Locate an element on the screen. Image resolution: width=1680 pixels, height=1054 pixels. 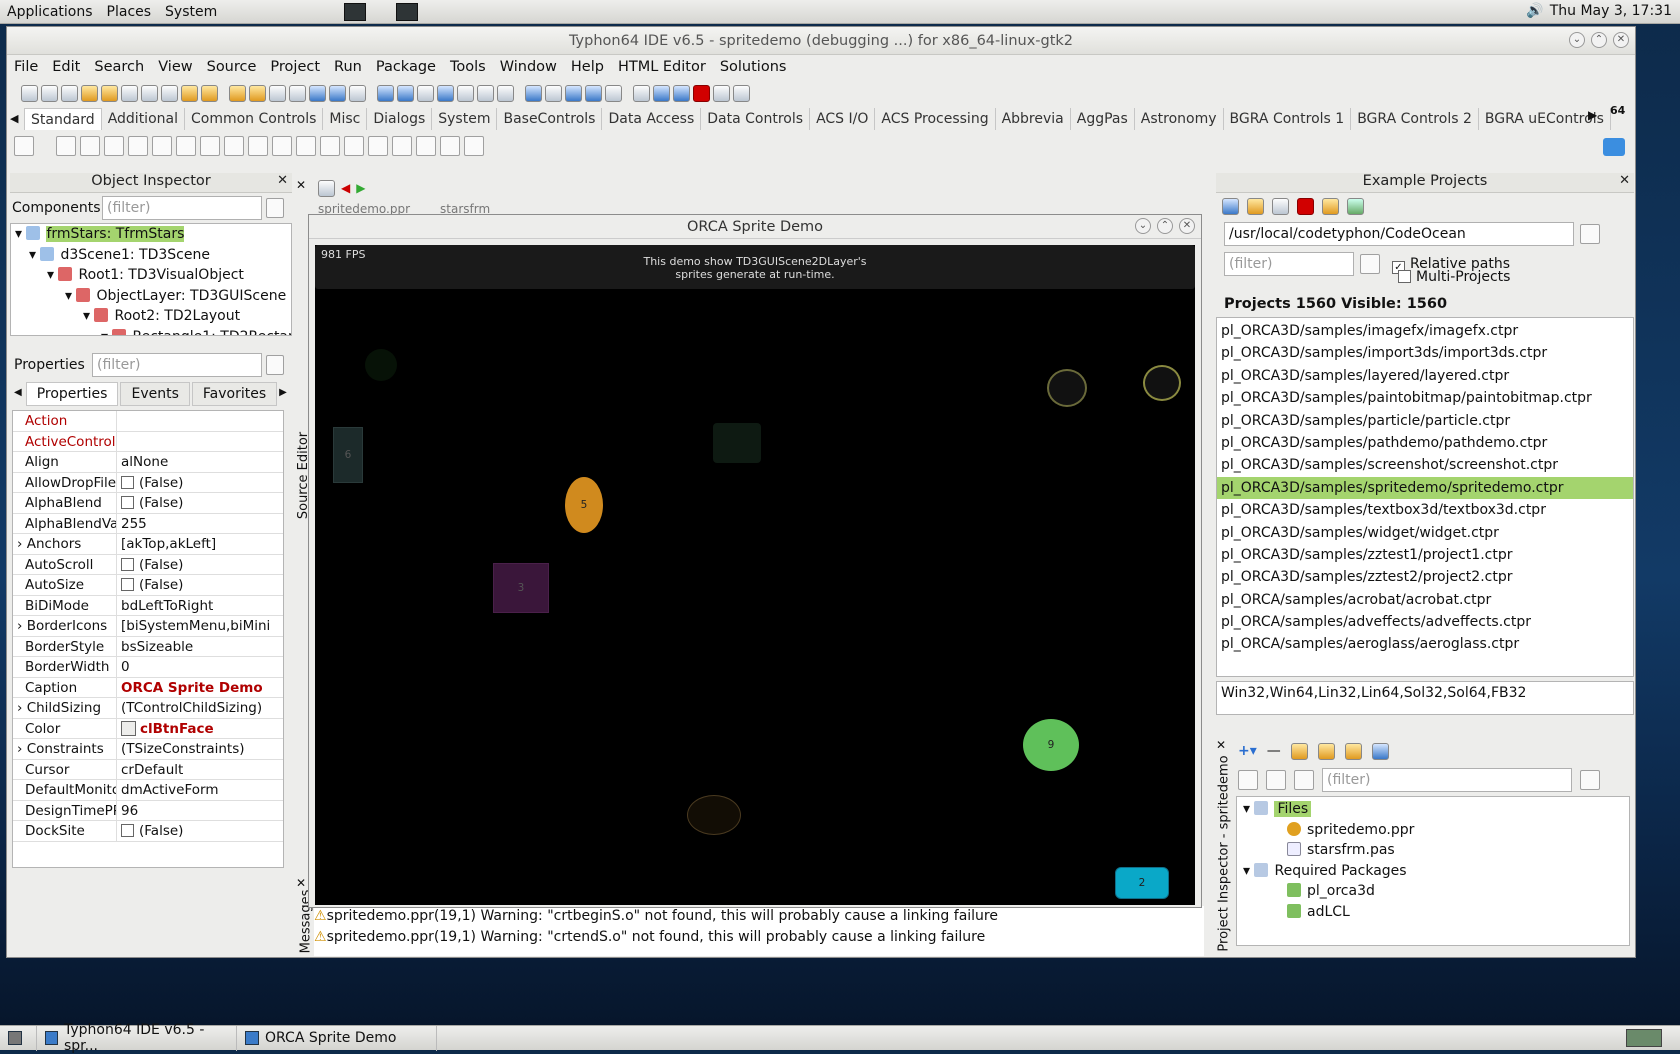
watches-icon is located at coordinates (613, 93).